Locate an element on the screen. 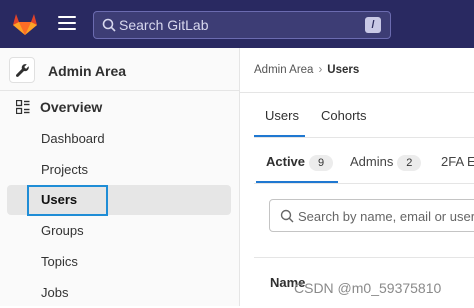 Image resolution: width=474 pixels, height=308 pixels. chevron-right-icon: › is located at coordinates (320, 70).